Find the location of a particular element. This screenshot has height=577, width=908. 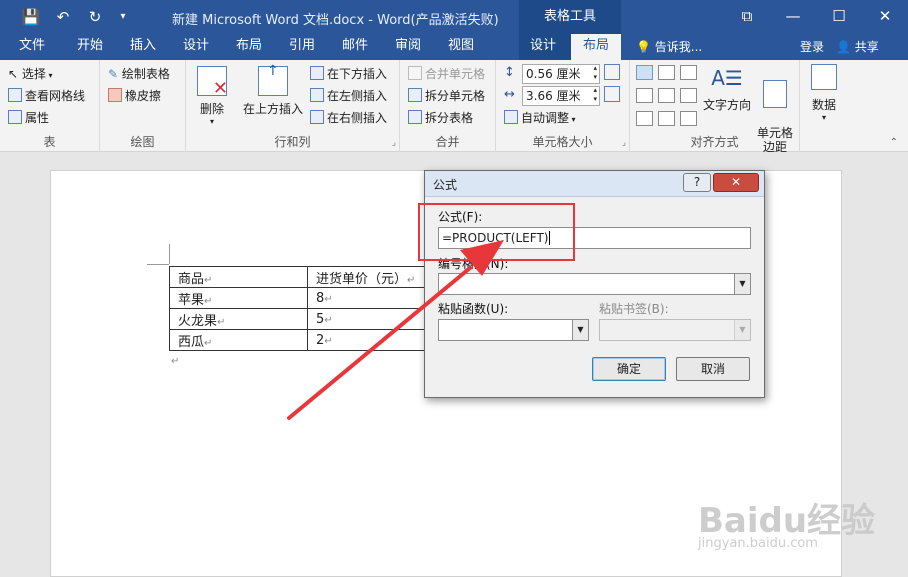

tab-view: 视图 is located at coordinates (461, 47).